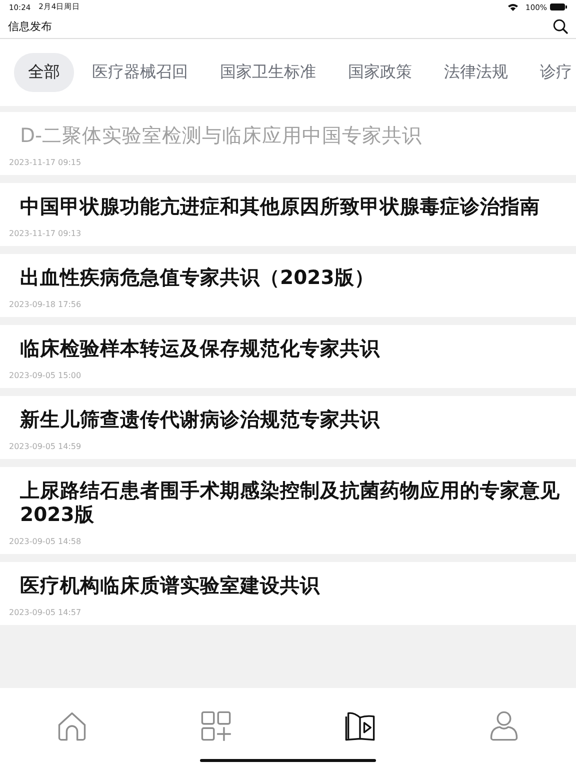  What do you see at coordinates (45, 375) in the screenshot?
I see `article-date: 2023-09-05 15:00` at bounding box center [45, 375].